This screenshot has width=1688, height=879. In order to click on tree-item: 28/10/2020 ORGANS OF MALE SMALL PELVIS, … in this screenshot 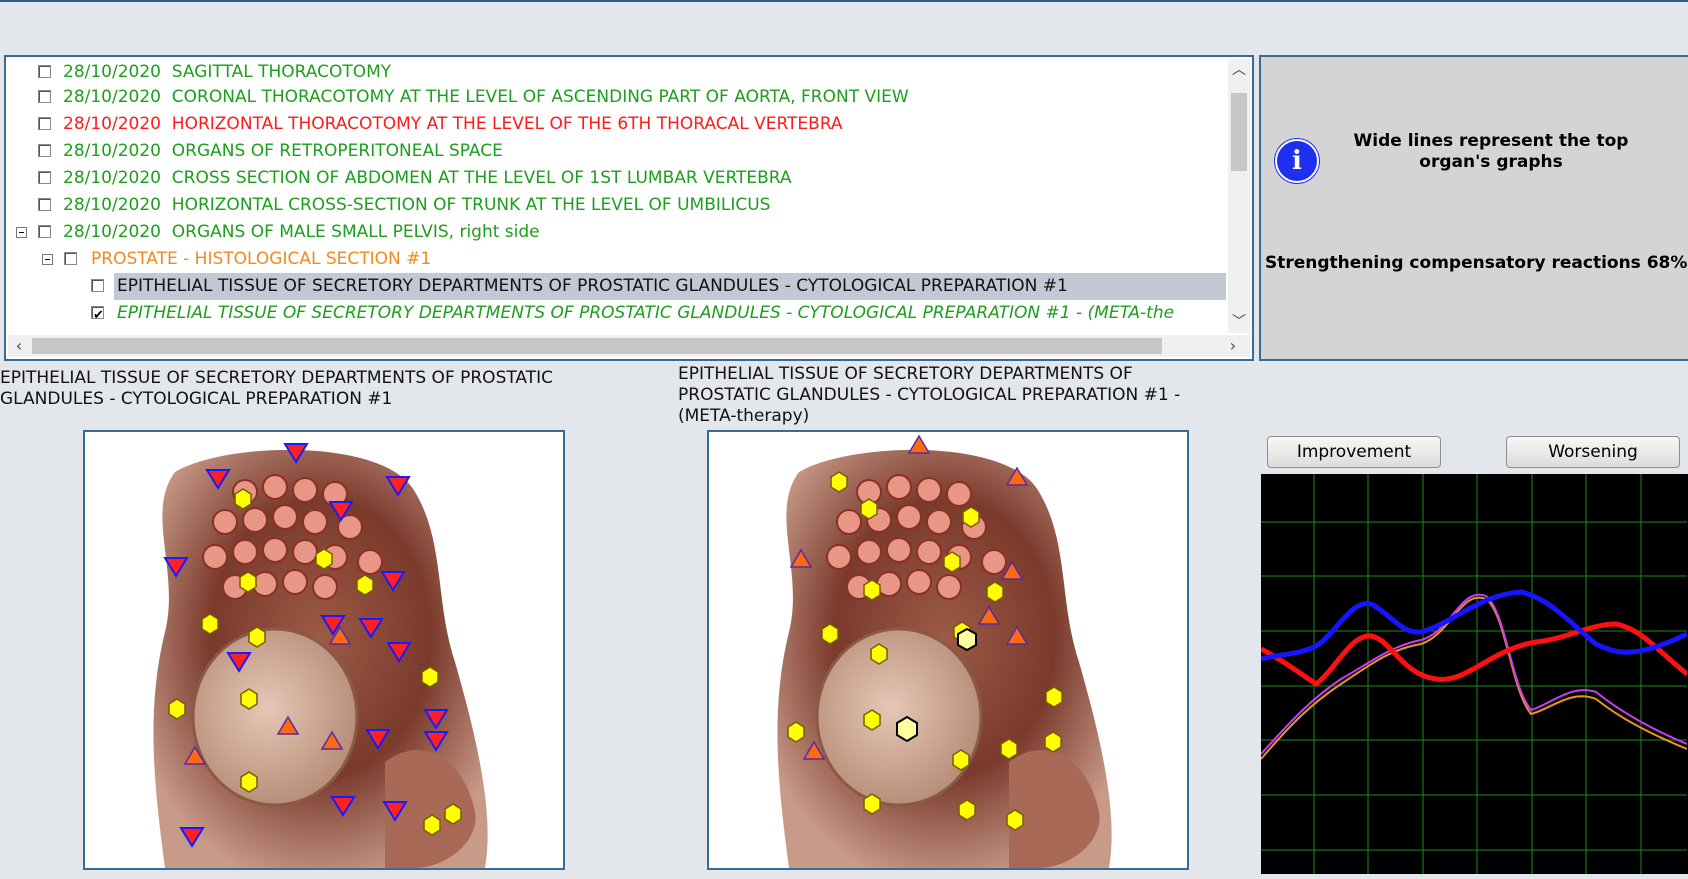, I will do `click(608, 232)`.